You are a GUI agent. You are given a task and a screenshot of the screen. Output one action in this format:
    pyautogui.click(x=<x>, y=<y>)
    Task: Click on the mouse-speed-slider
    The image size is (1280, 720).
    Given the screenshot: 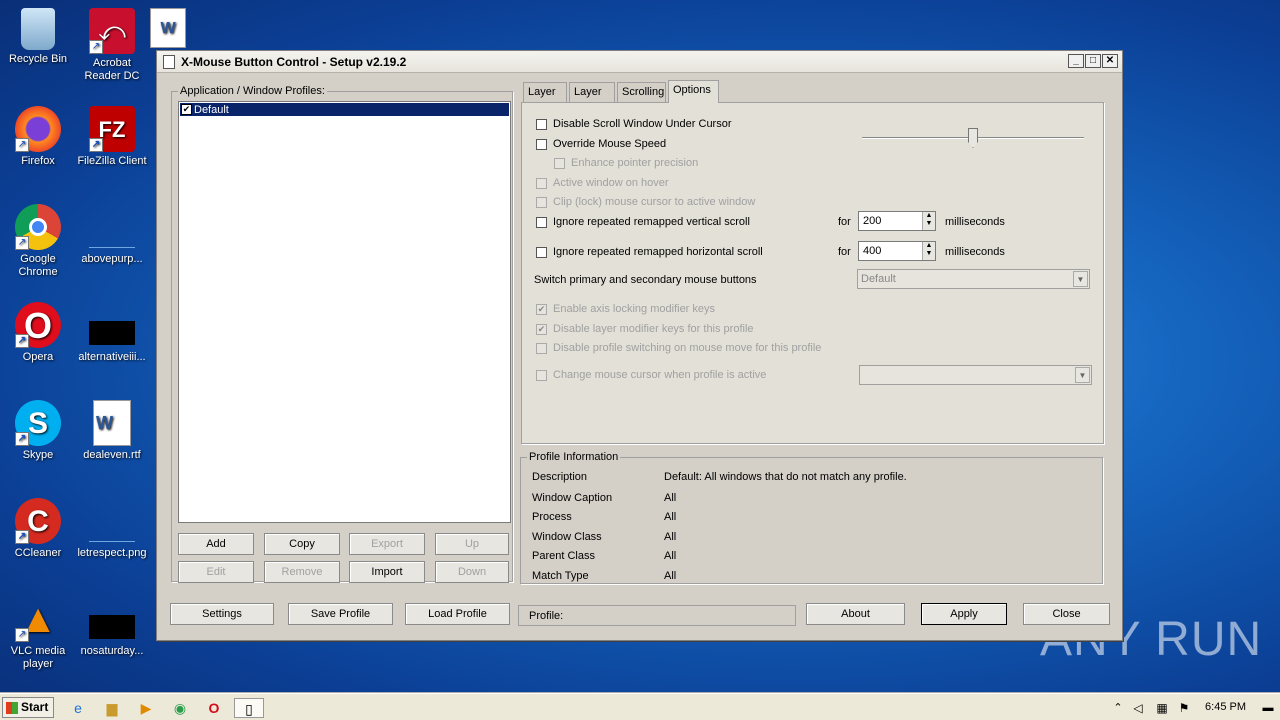 What is the action you would take?
    pyautogui.click(x=973, y=138)
    